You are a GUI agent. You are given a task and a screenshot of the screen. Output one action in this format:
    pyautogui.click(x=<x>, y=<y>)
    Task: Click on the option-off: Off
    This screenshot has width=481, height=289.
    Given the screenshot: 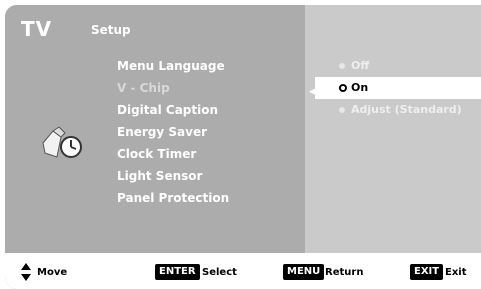 What is the action you would take?
    pyautogui.click(x=398, y=66)
    